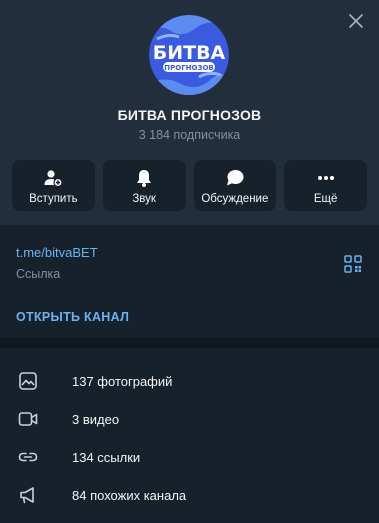 The width and height of the screenshot is (379, 523). Describe the element at coordinates (96, 419) in the screenshot. I see `media-item-label: 3 видео` at that location.